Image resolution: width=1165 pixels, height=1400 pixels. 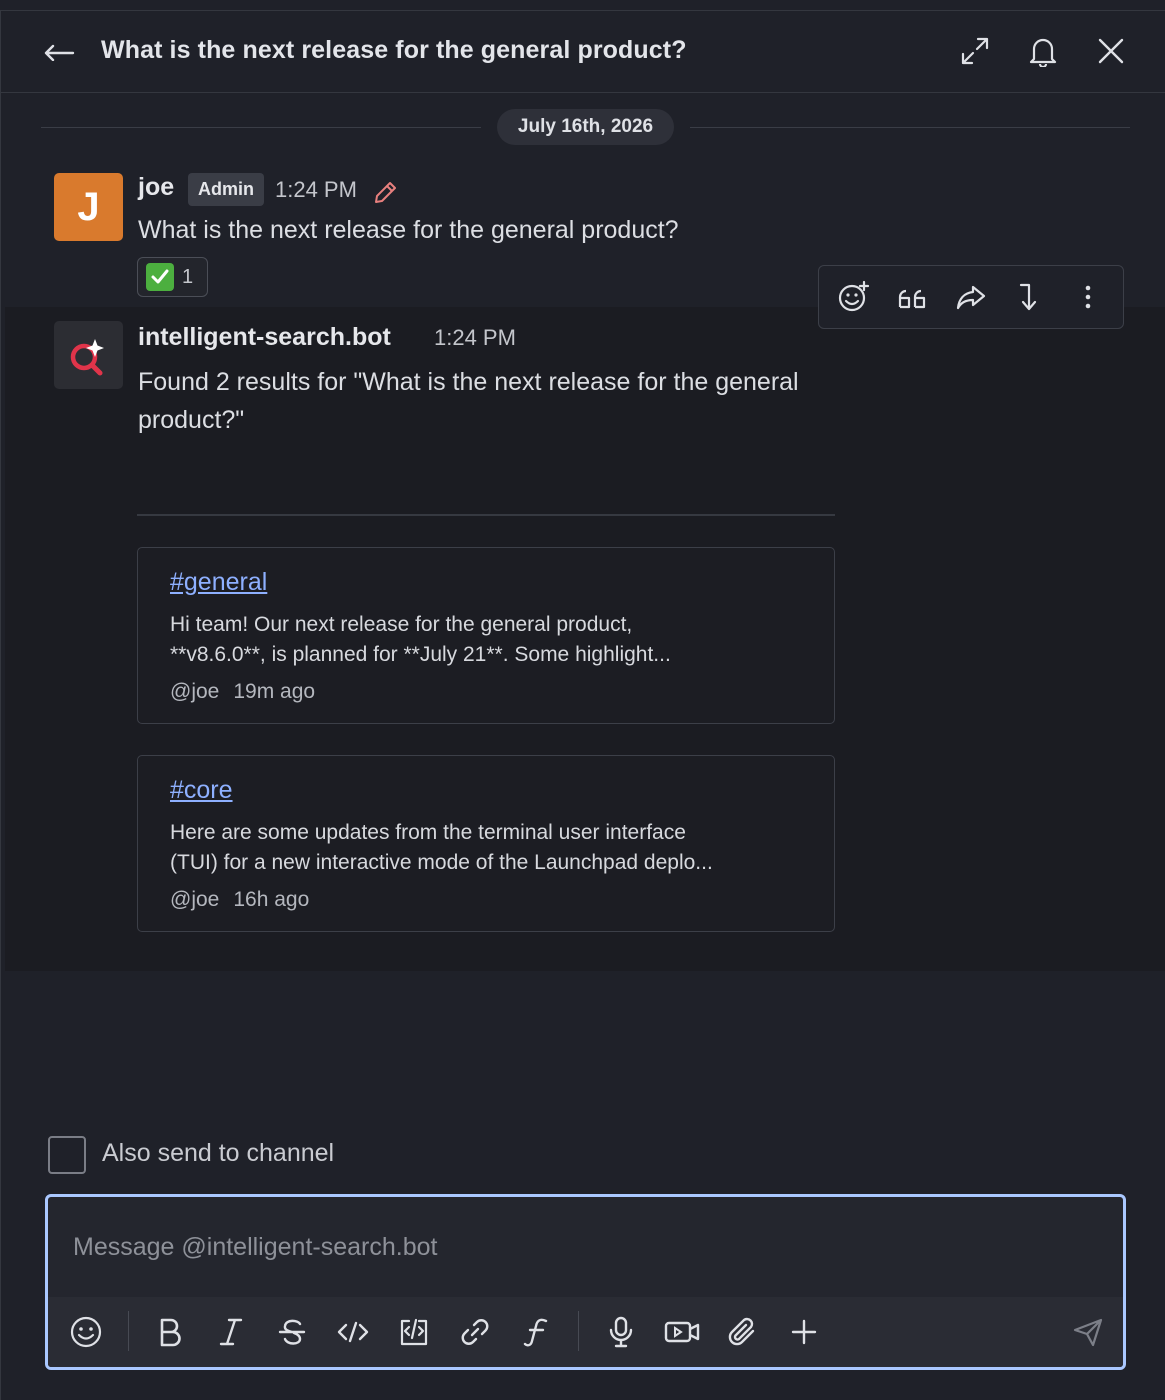 What do you see at coordinates (585, 1332) in the screenshot?
I see `formatting-toolbar` at bounding box center [585, 1332].